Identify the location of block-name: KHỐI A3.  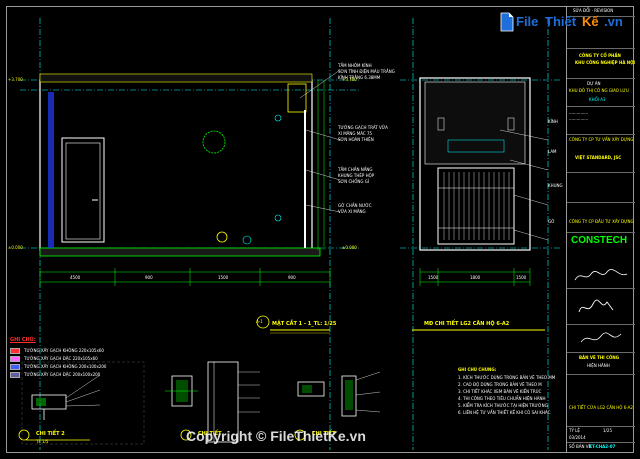
(597, 99).